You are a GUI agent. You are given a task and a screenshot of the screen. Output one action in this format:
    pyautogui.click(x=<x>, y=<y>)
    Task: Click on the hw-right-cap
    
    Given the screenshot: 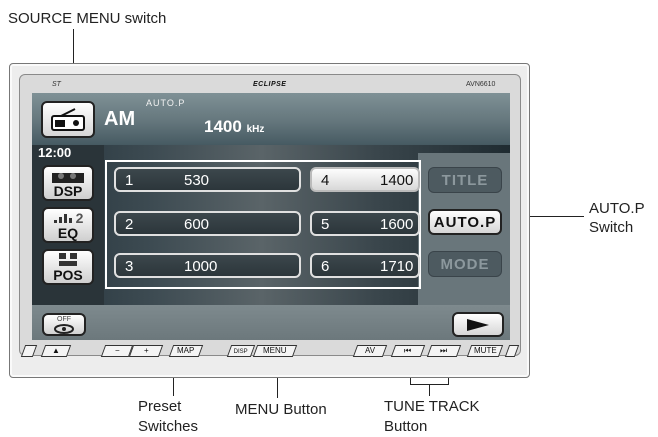 What is the action you would take?
    pyautogui.click(x=512, y=351)
    